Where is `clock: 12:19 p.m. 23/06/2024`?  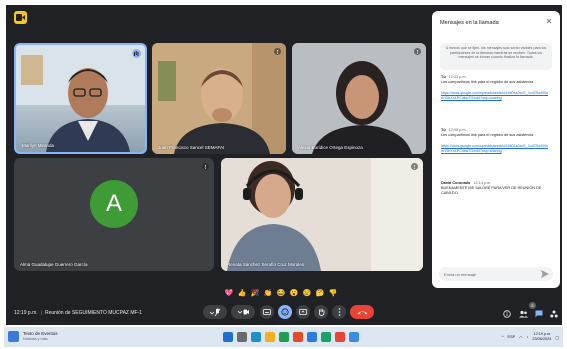 clock: 12:19 p.m. 23/06/2024 is located at coordinates (541, 337).